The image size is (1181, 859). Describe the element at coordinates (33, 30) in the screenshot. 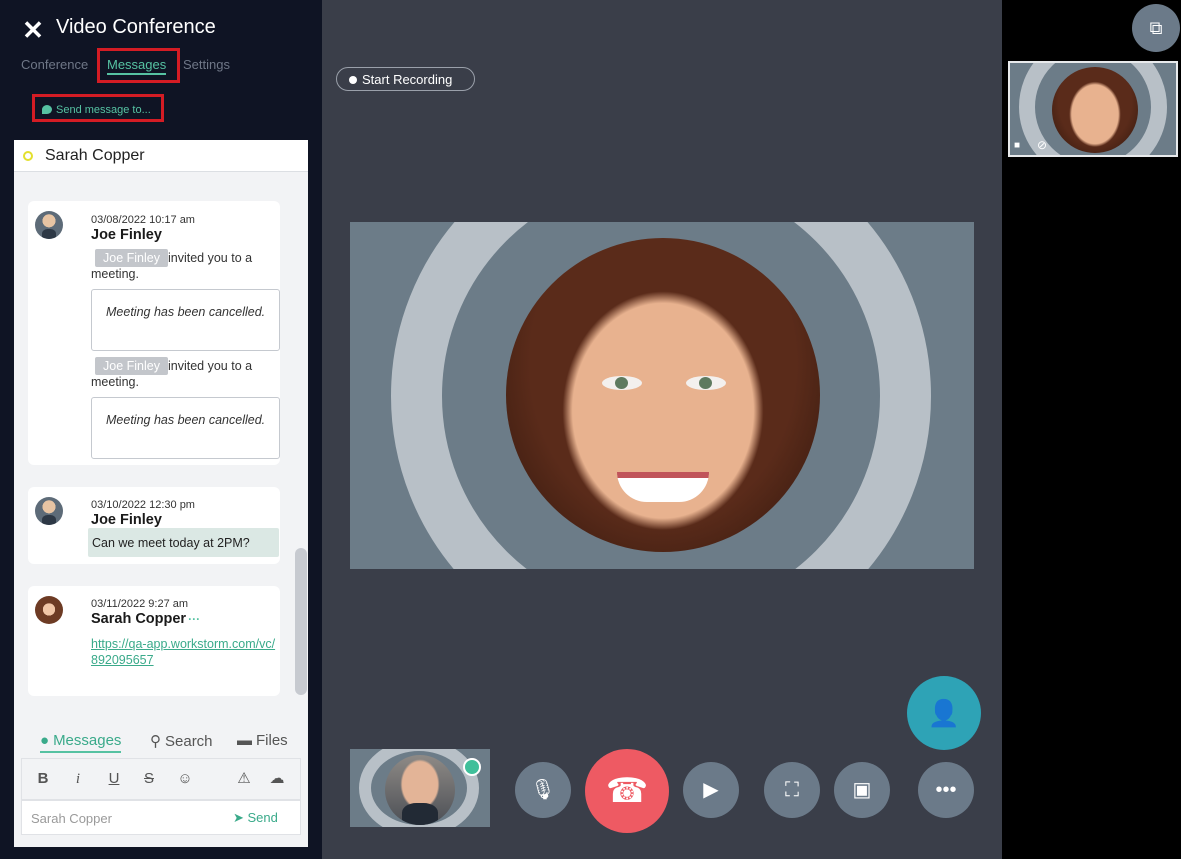

I see `close-icon: ✕` at that location.